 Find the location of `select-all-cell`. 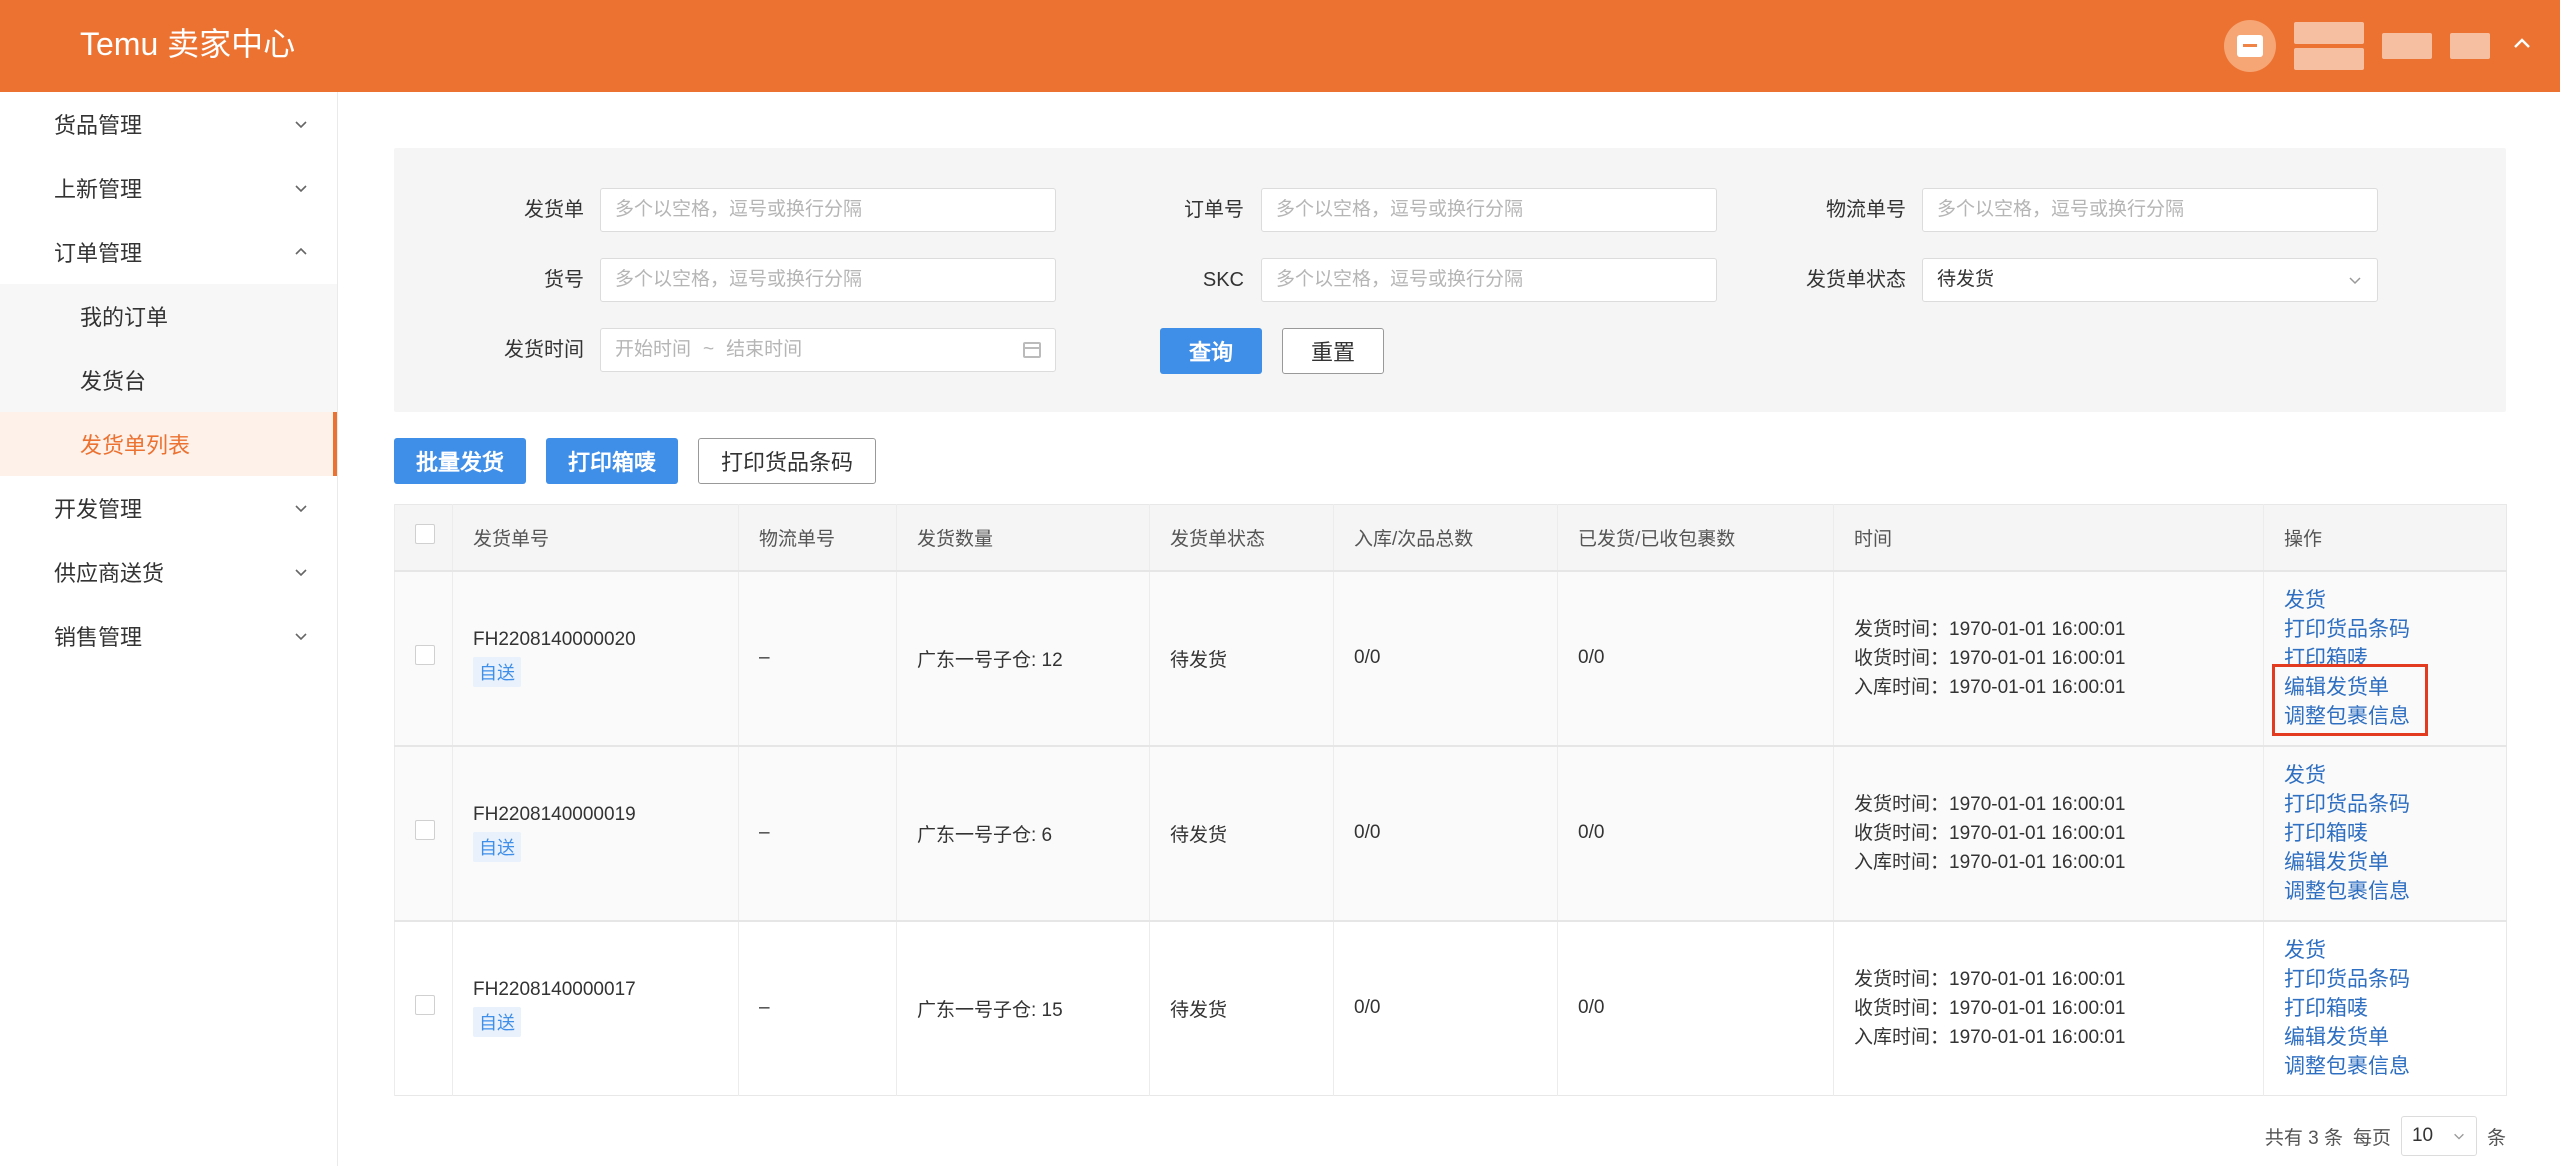

select-all-cell is located at coordinates (423, 537).